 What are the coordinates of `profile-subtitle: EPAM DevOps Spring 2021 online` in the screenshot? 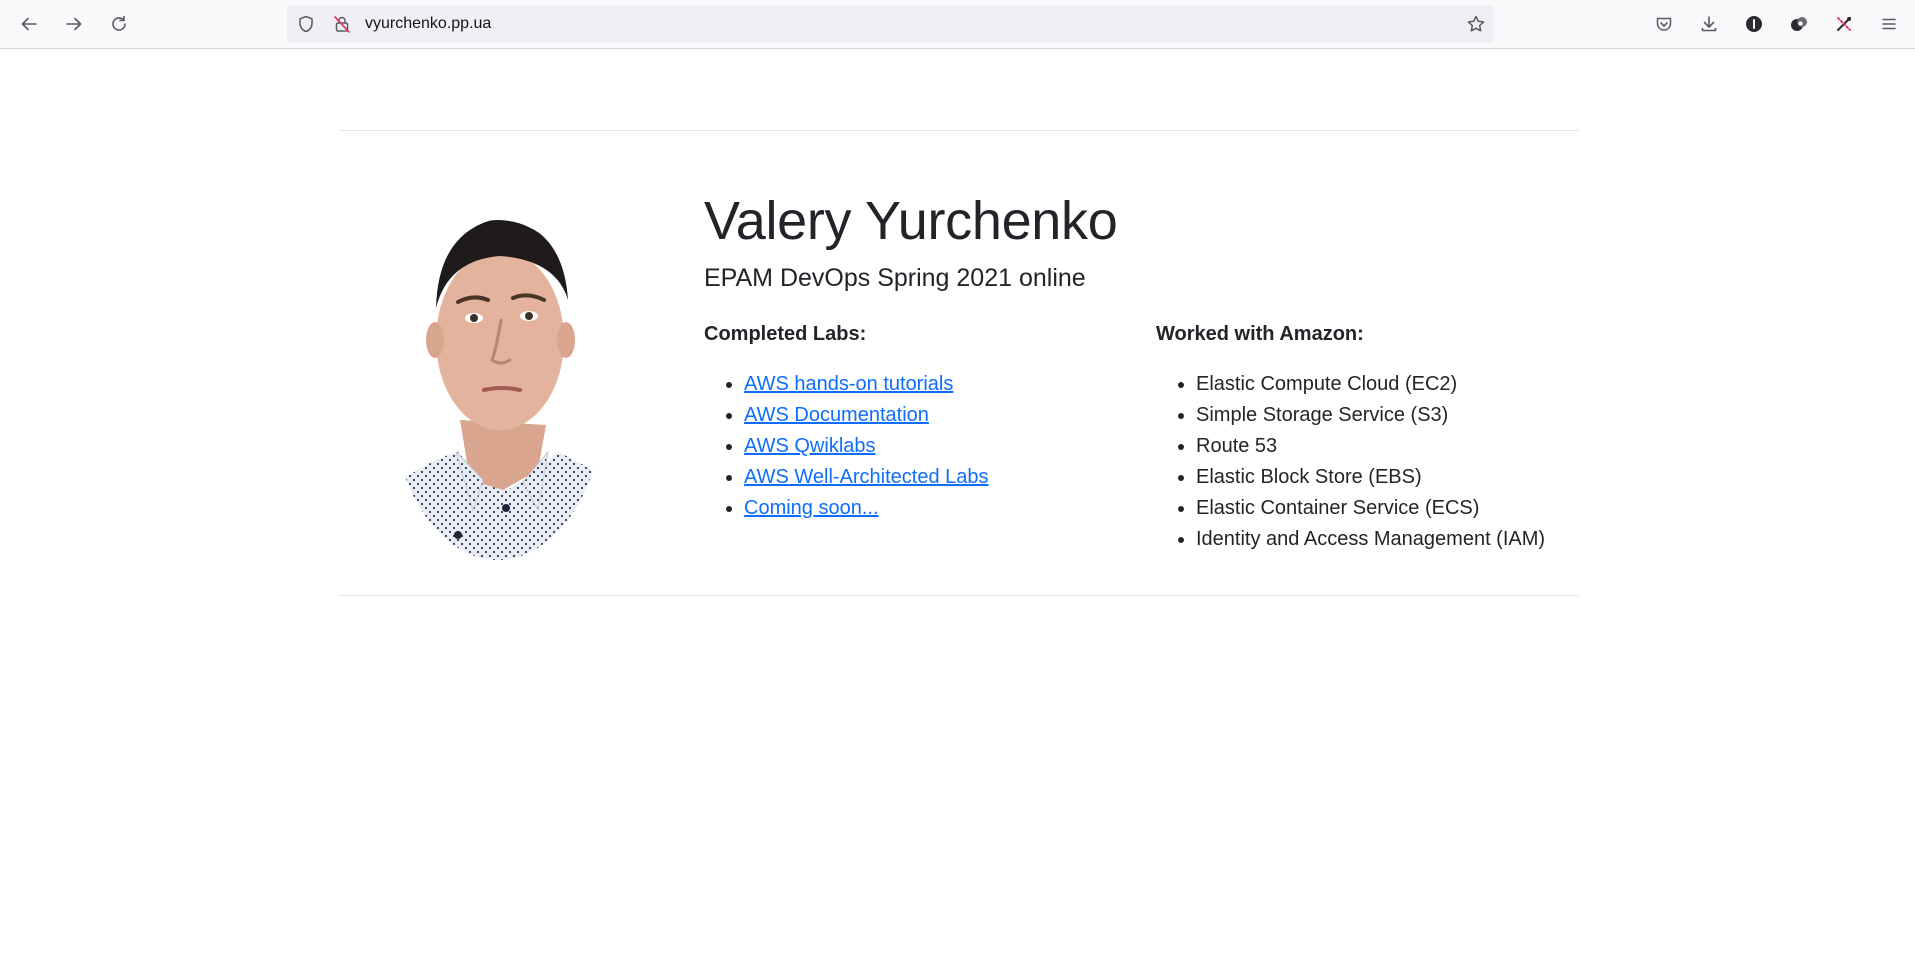 It's located at (895, 278).